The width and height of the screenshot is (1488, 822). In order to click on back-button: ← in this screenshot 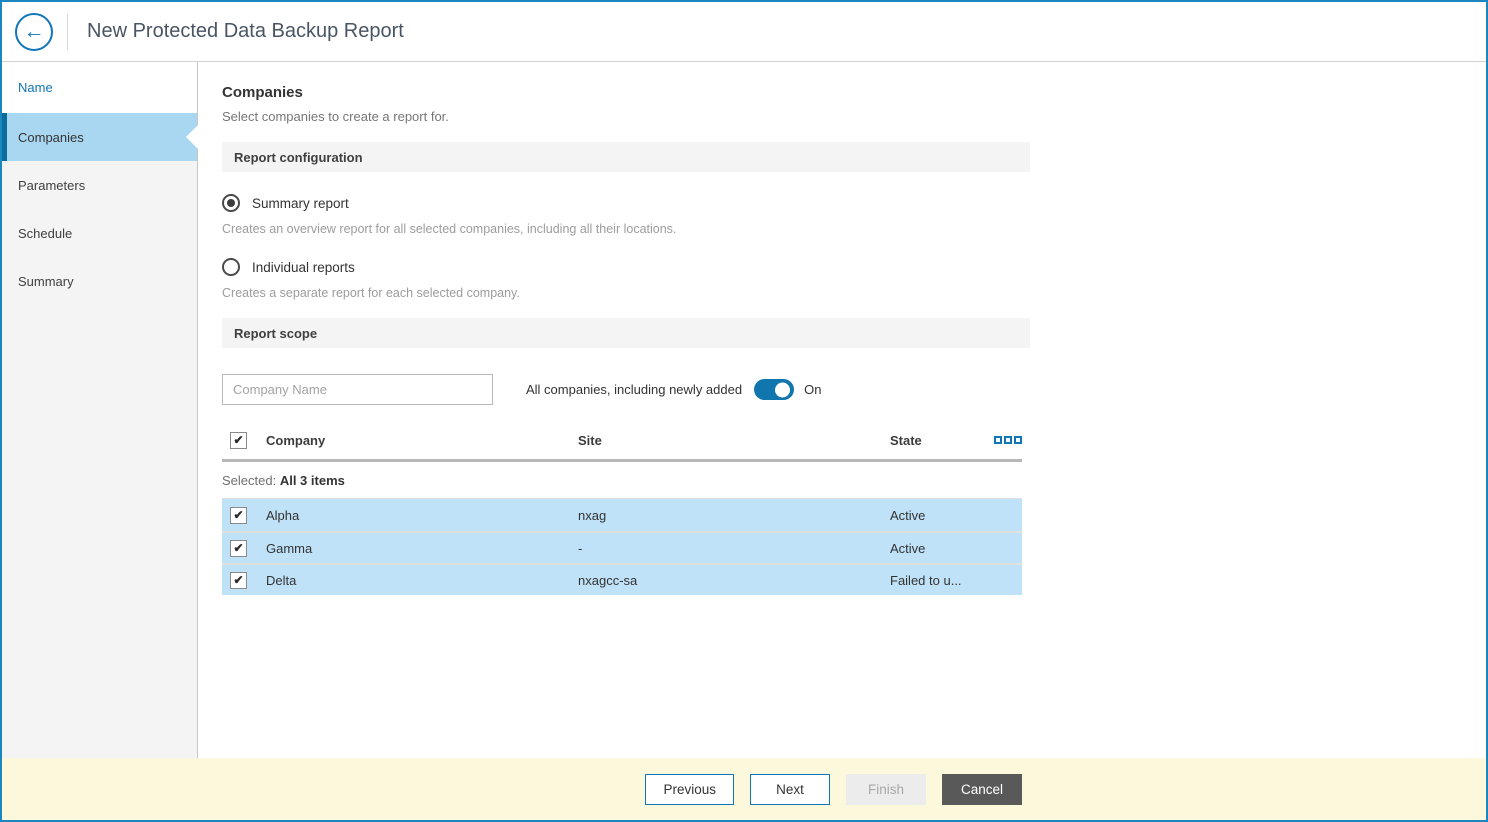, I will do `click(34, 31)`.